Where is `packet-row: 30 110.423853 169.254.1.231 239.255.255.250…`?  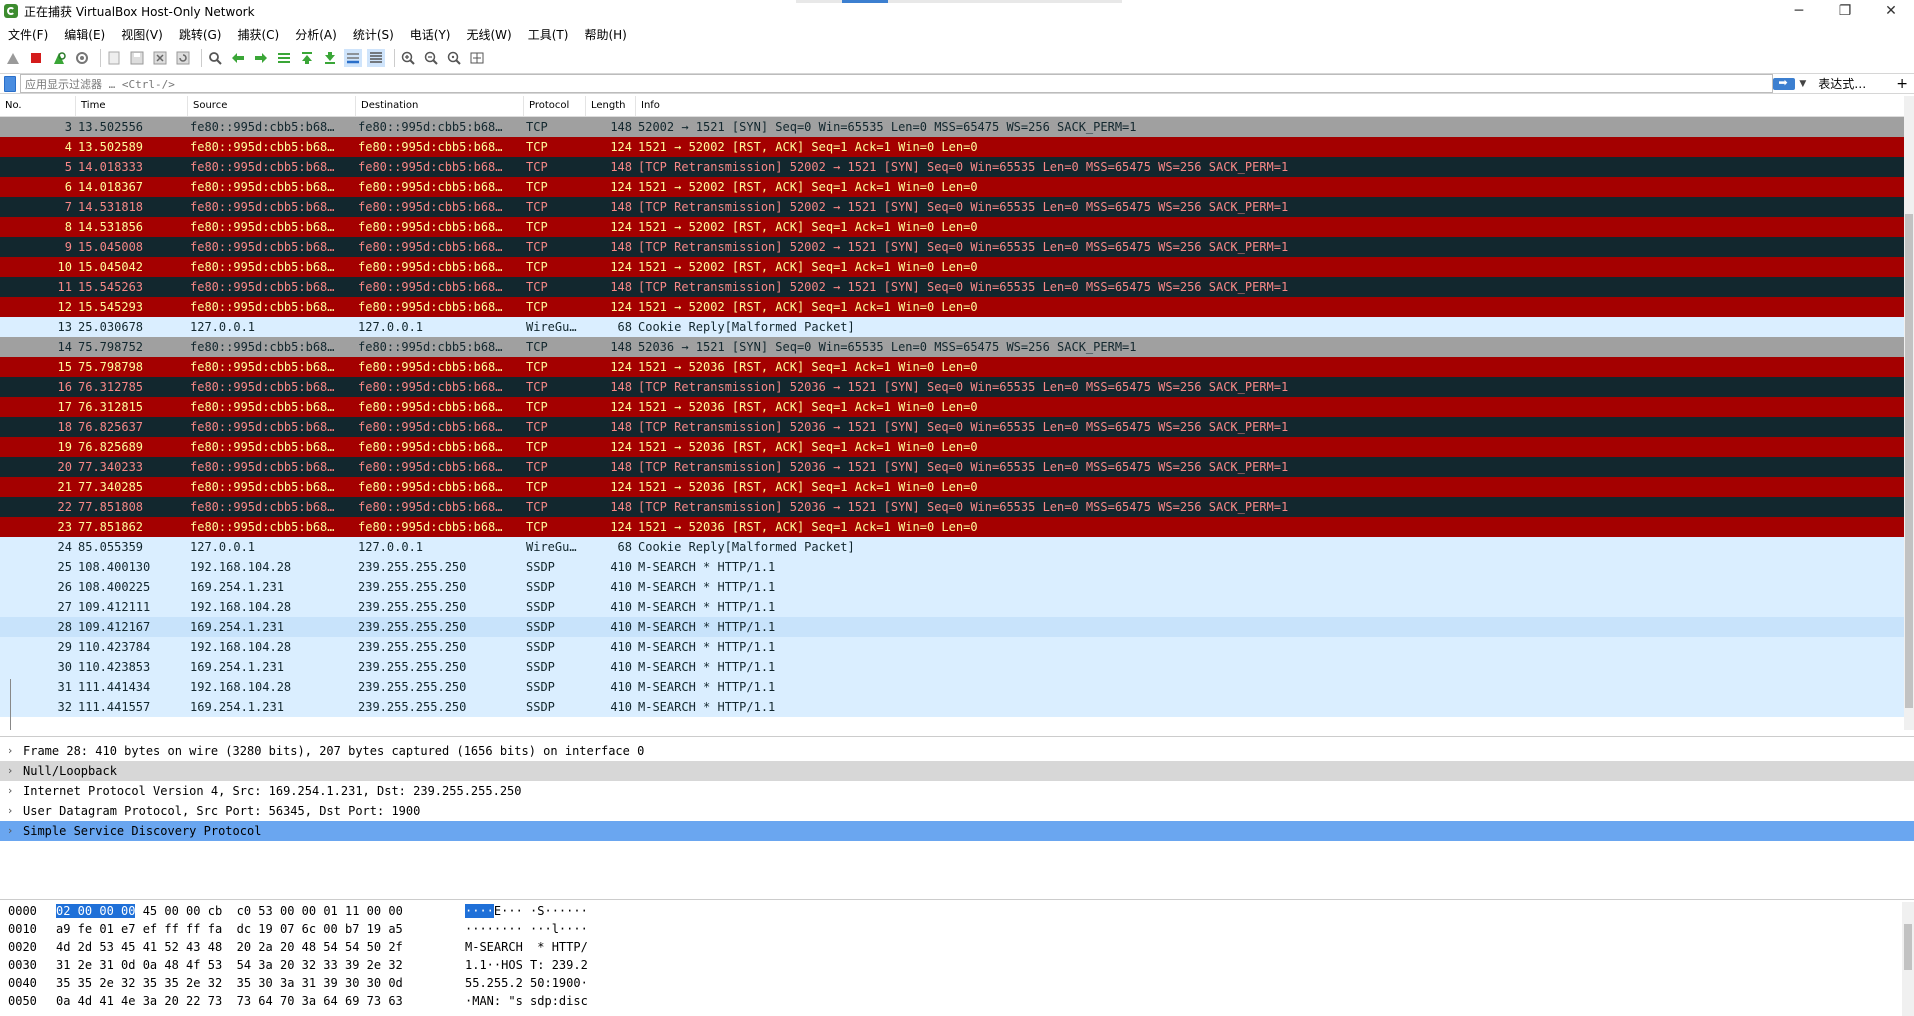 packet-row: 30 110.423853 169.254.1.231 239.255.255.250… is located at coordinates (957, 667).